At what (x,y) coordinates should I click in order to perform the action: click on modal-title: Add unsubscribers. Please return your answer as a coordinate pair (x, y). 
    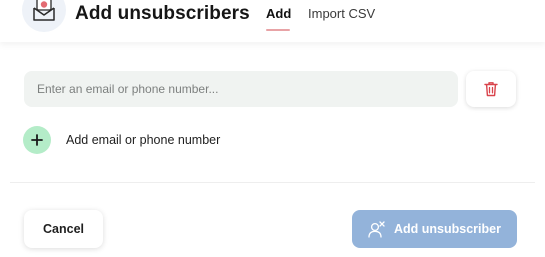
    Looking at the image, I should click on (162, 13).